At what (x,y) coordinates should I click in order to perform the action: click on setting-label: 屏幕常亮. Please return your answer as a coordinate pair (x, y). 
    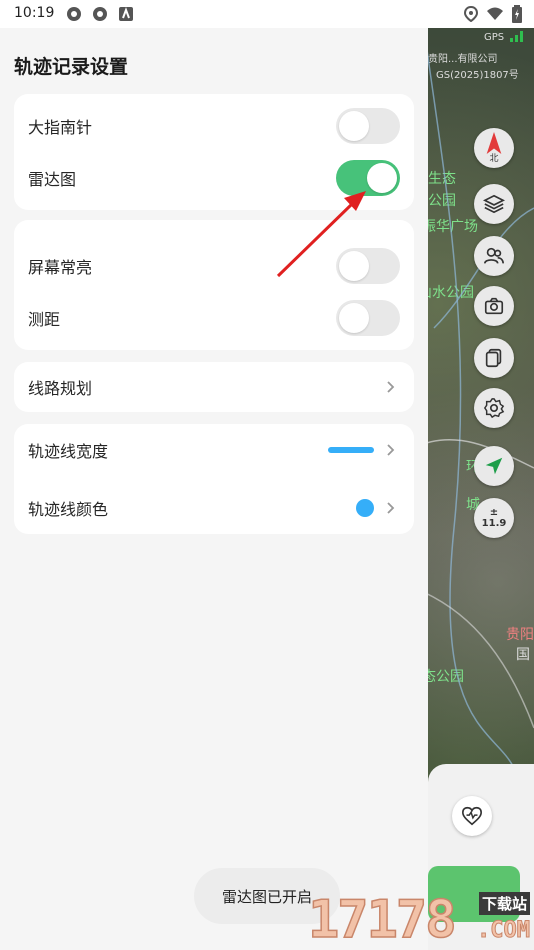
    Looking at the image, I should click on (60, 267).